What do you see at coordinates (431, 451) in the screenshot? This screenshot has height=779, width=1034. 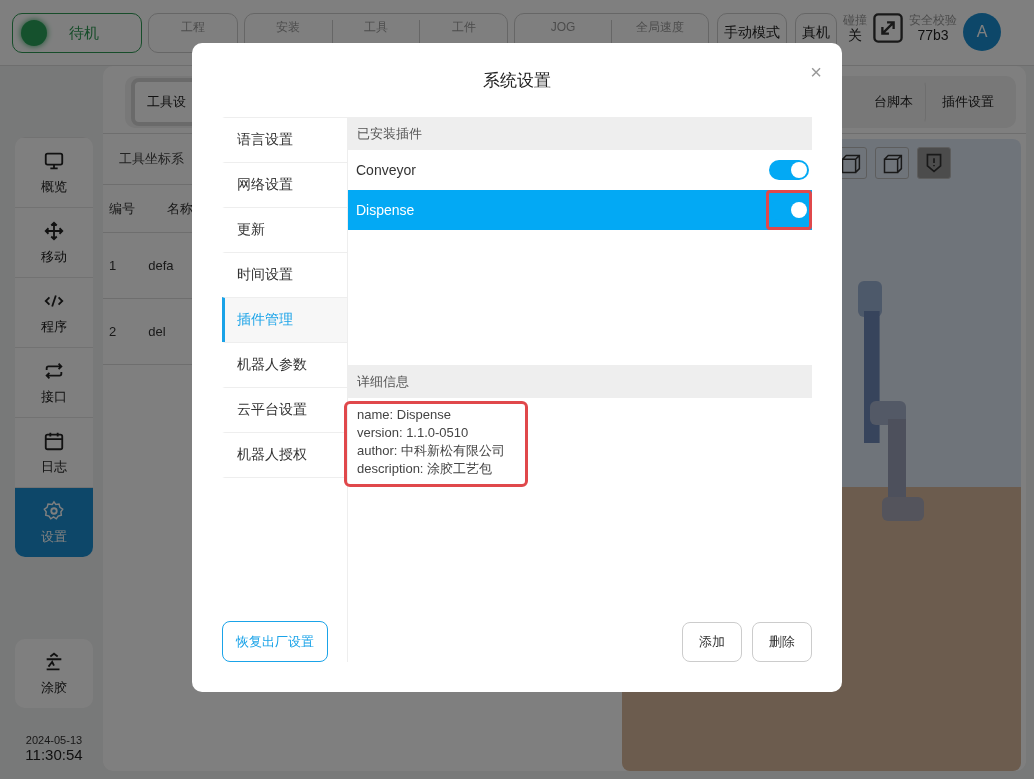 I see `info-line: author: 中科新松有限公司` at bounding box center [431, 451].